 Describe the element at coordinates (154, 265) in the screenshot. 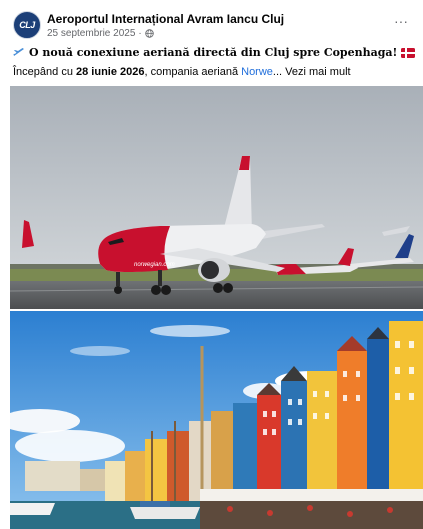

I see `plane-logo-text: norwegian.com` at that location.